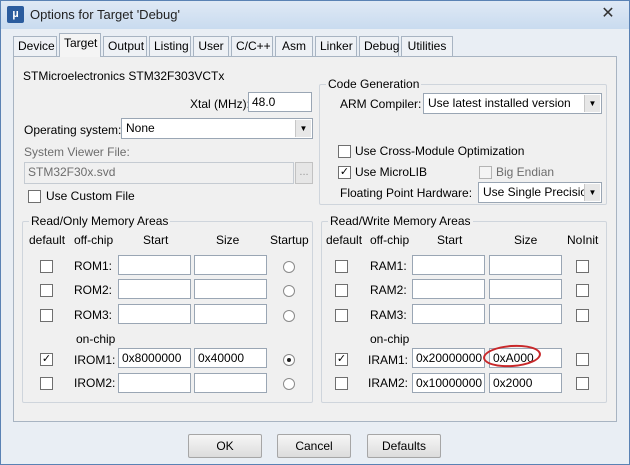 This screenshot has width=630, height=465. Describe the element at coordinates (280, 102) in the screenshot. I see `xtal-input: 48.0` at that location.